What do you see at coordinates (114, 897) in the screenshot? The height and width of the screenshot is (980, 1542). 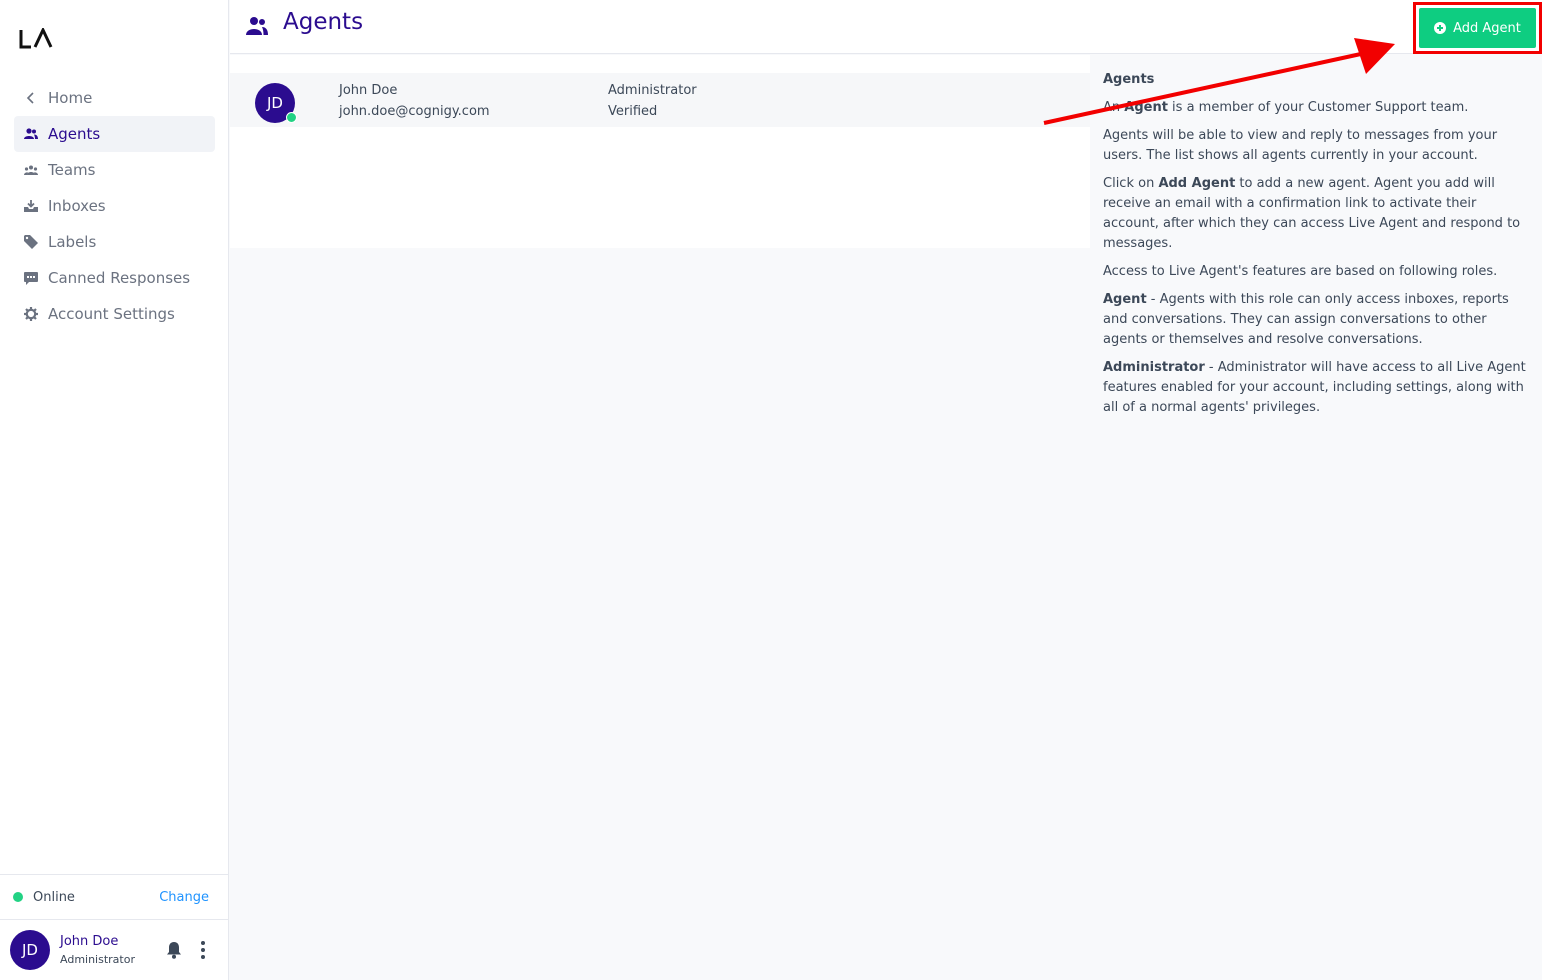 I see `availability-status: Online Change` at bounding box center [114, 897].